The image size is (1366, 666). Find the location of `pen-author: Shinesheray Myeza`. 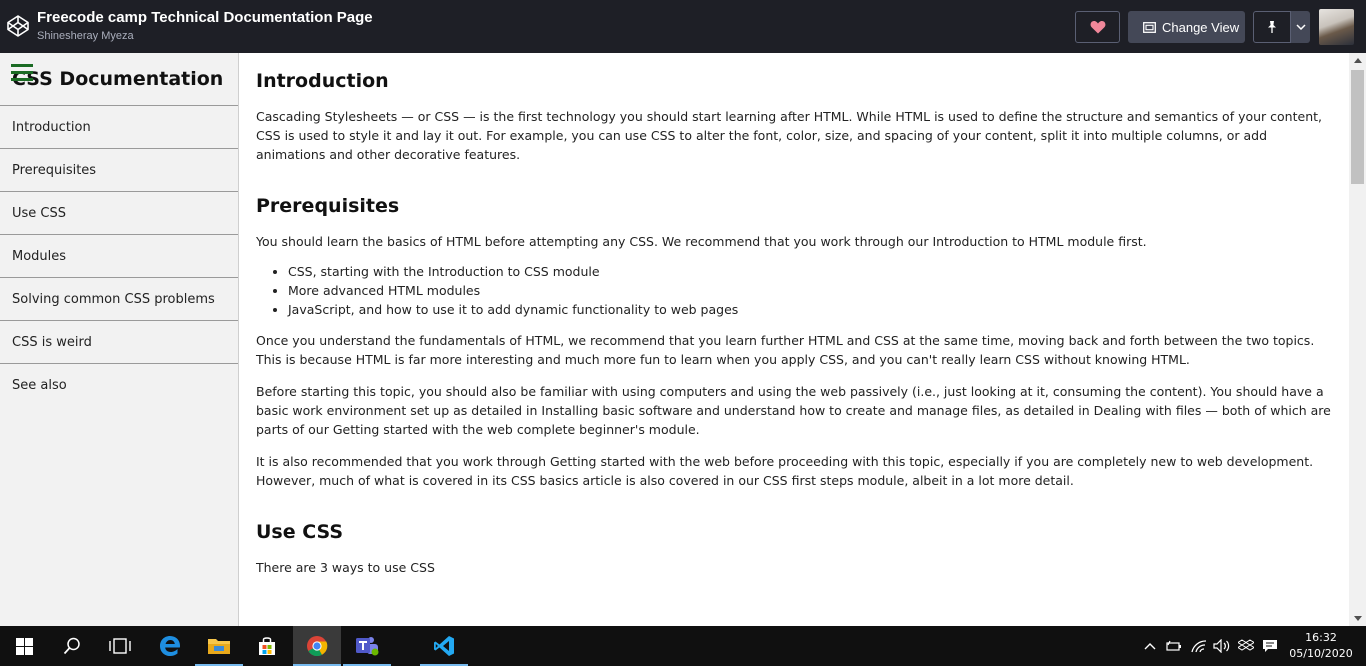

pen-author: Shinesheray Myeza is located at coordinates (85, 36).